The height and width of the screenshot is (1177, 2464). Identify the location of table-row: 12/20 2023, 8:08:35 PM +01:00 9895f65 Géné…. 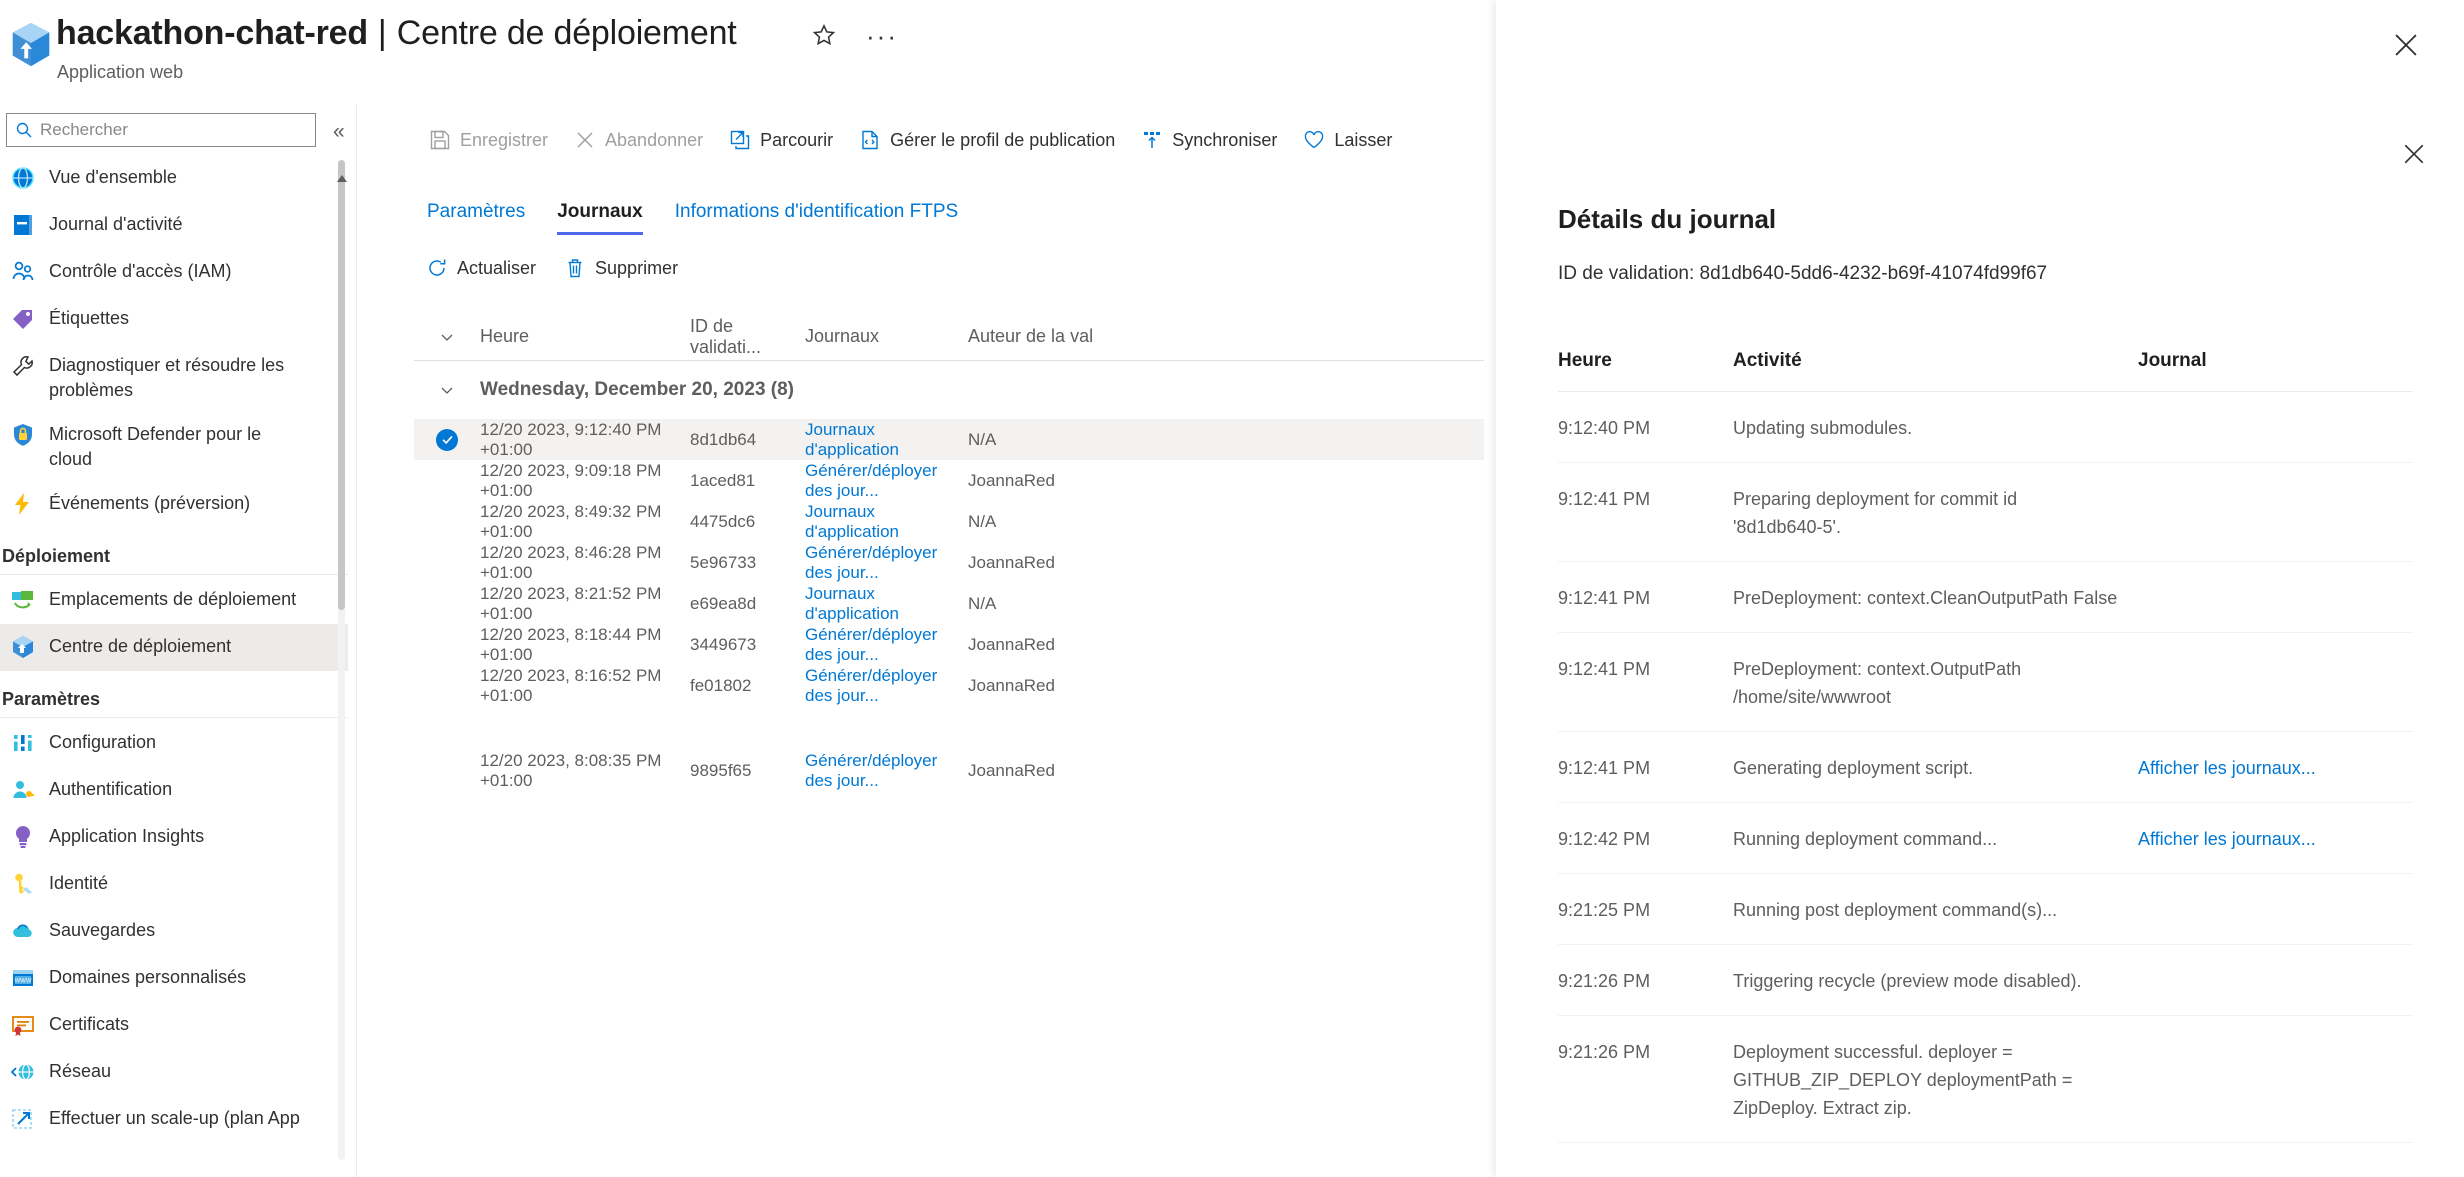
(949, 770).